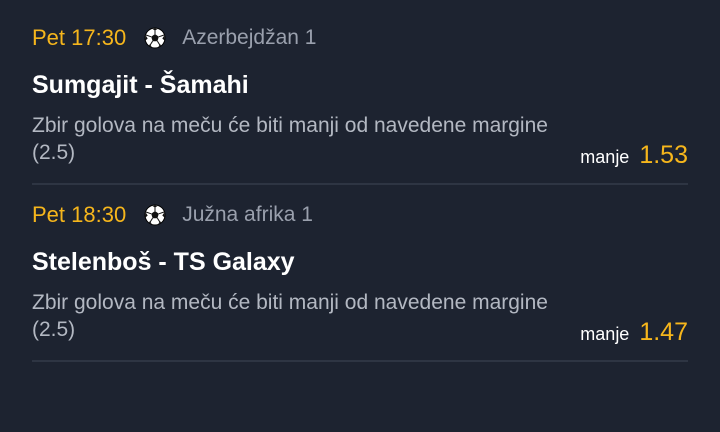 The width and height of the screenshot is (720, 432). Describe the element at coordinates (634, 332) in the screenshot. I see `odd-button: manje 1.47` at that location.